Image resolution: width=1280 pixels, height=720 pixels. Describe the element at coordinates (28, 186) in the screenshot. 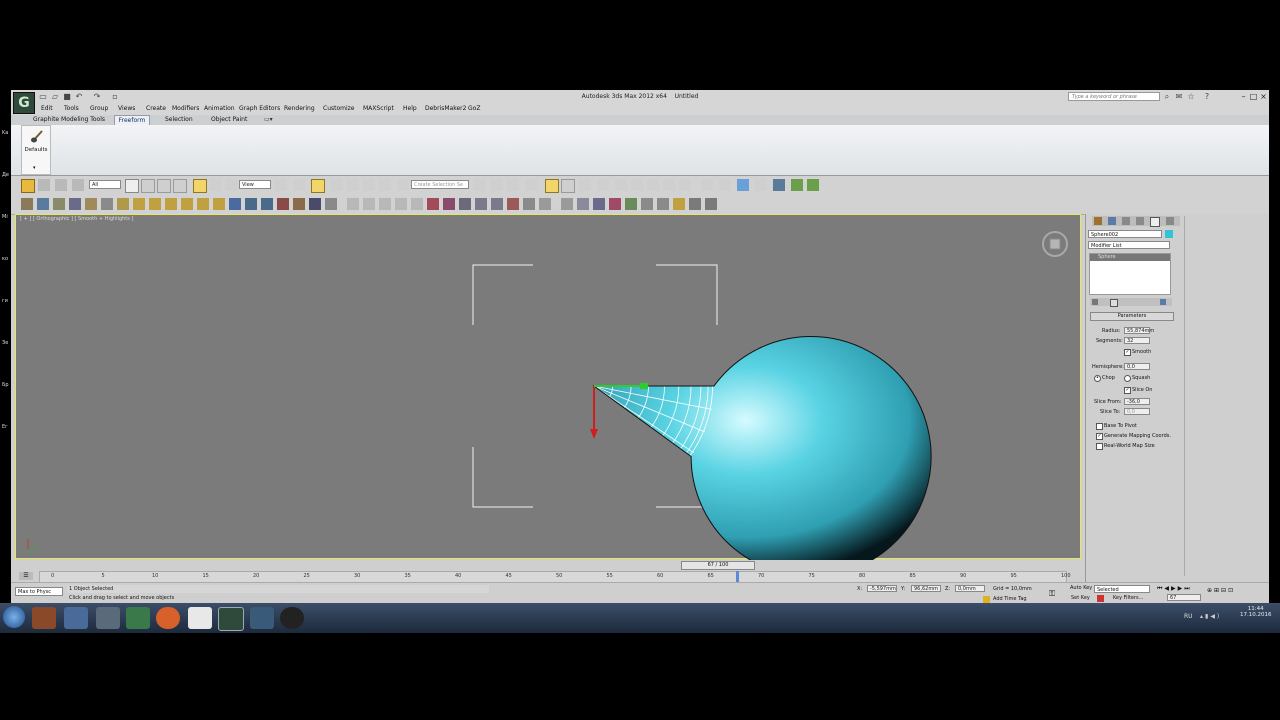

I see `undo-toolbar-icon` at that location.